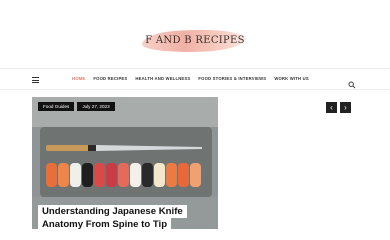 The width and height of the screenshot is (390, 240). What do you see at coordinates (112, 211) in the screenshot?
I see `post-title-line-1: Understanding Japanese Knife` at bounding box center [112, 211].